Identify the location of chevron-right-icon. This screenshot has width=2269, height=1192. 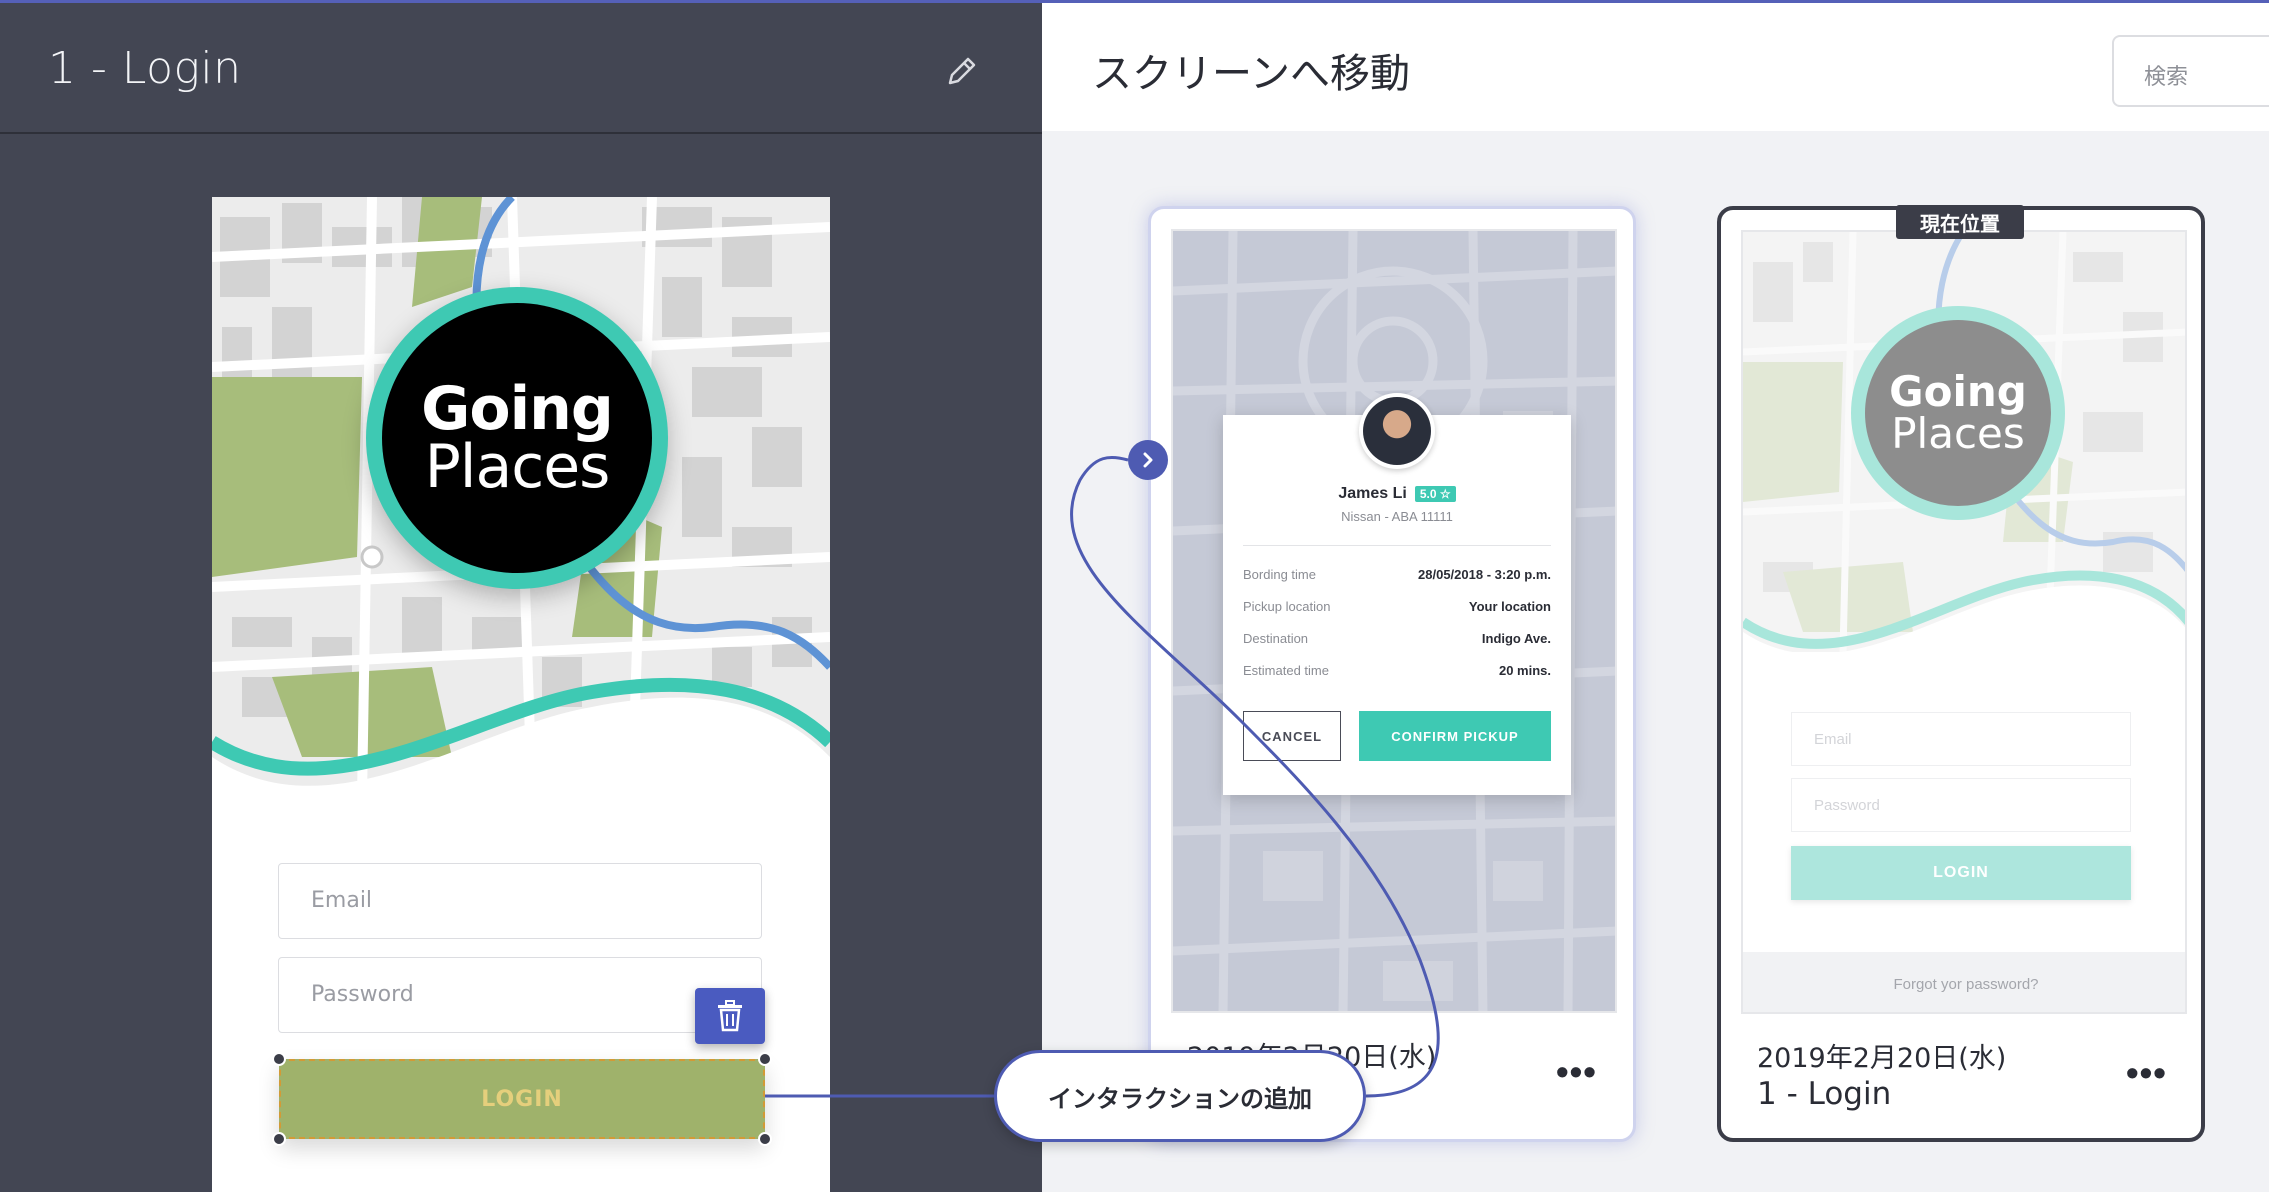
(1148, 460).